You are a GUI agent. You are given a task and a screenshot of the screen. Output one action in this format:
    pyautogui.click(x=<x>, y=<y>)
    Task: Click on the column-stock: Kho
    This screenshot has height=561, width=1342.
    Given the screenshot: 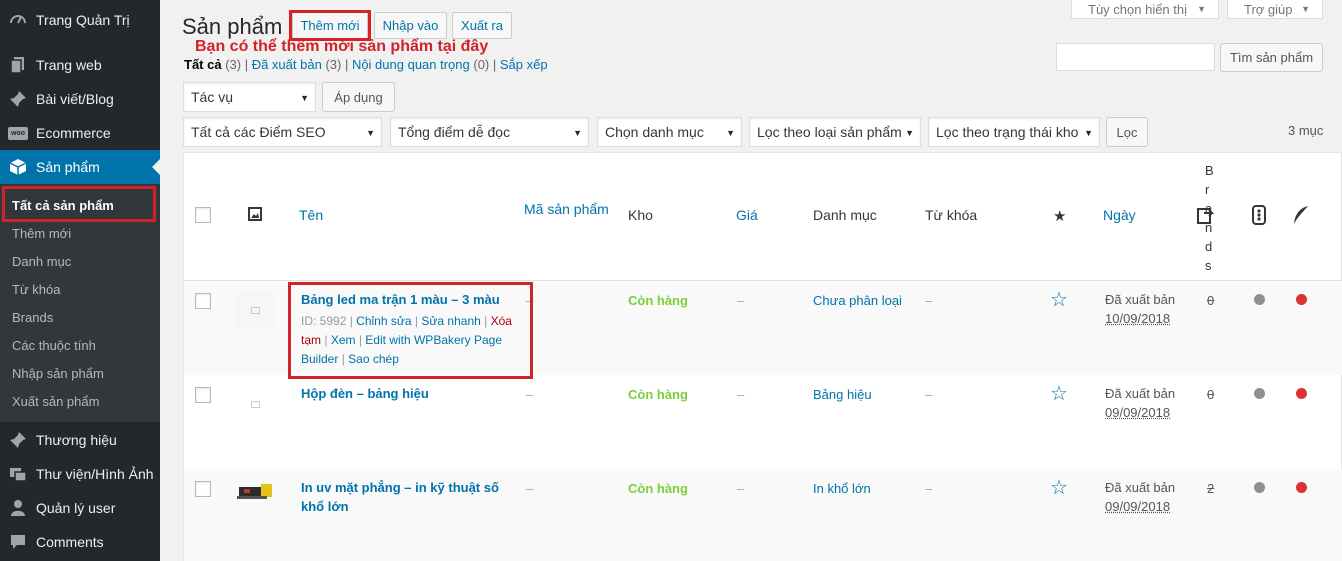 What is the action you would take?
    pyautogui.click(x=640, y=215)
    